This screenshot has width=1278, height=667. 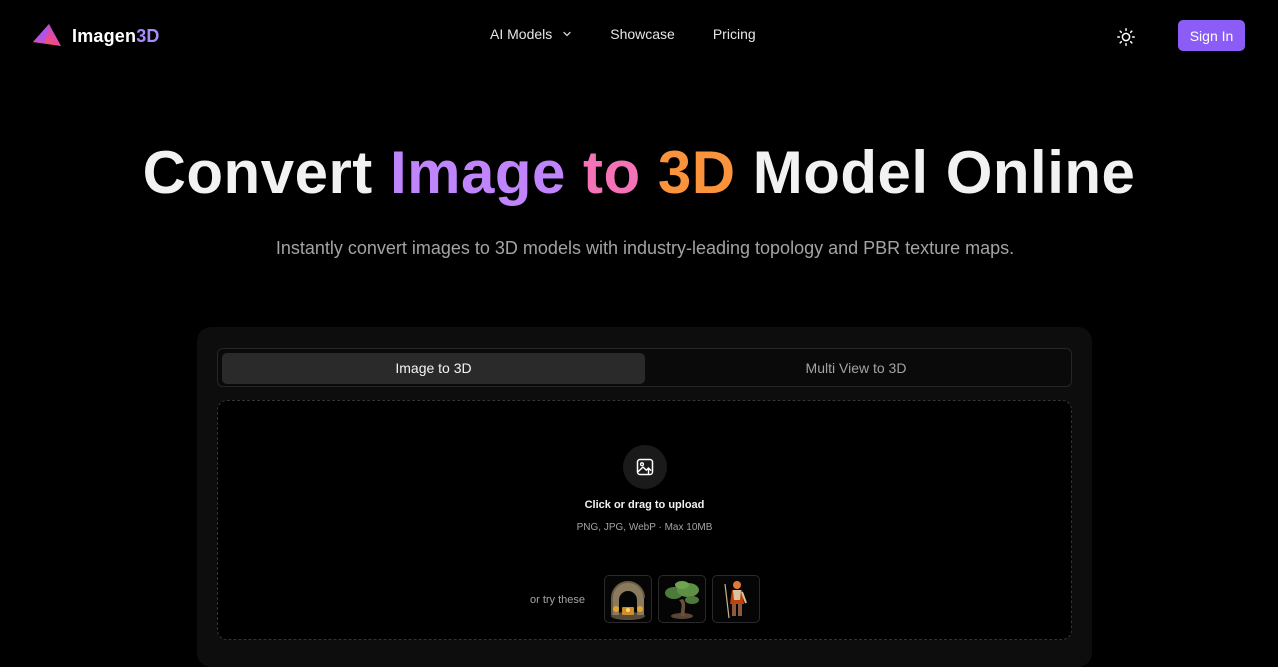 I want to click on hero-title-to: to, so click(x=611, y=172).